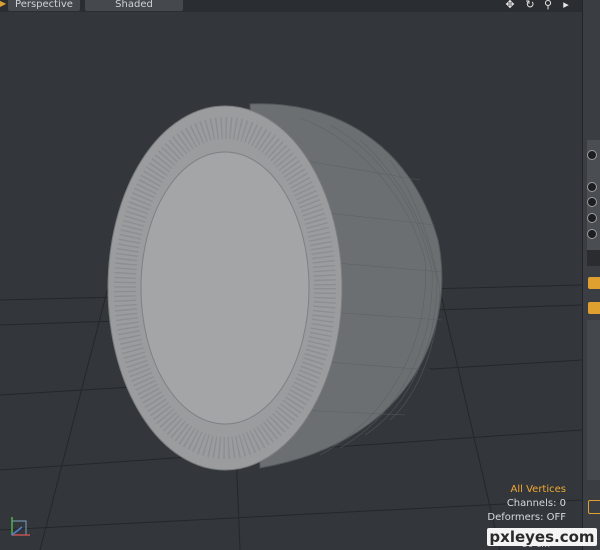 Image resolution: width=600 pixels, height=550 pixels. Describe the element at coordinates (510, 5) in the screenshot. I see `move-view-icon: ✥` at that location.